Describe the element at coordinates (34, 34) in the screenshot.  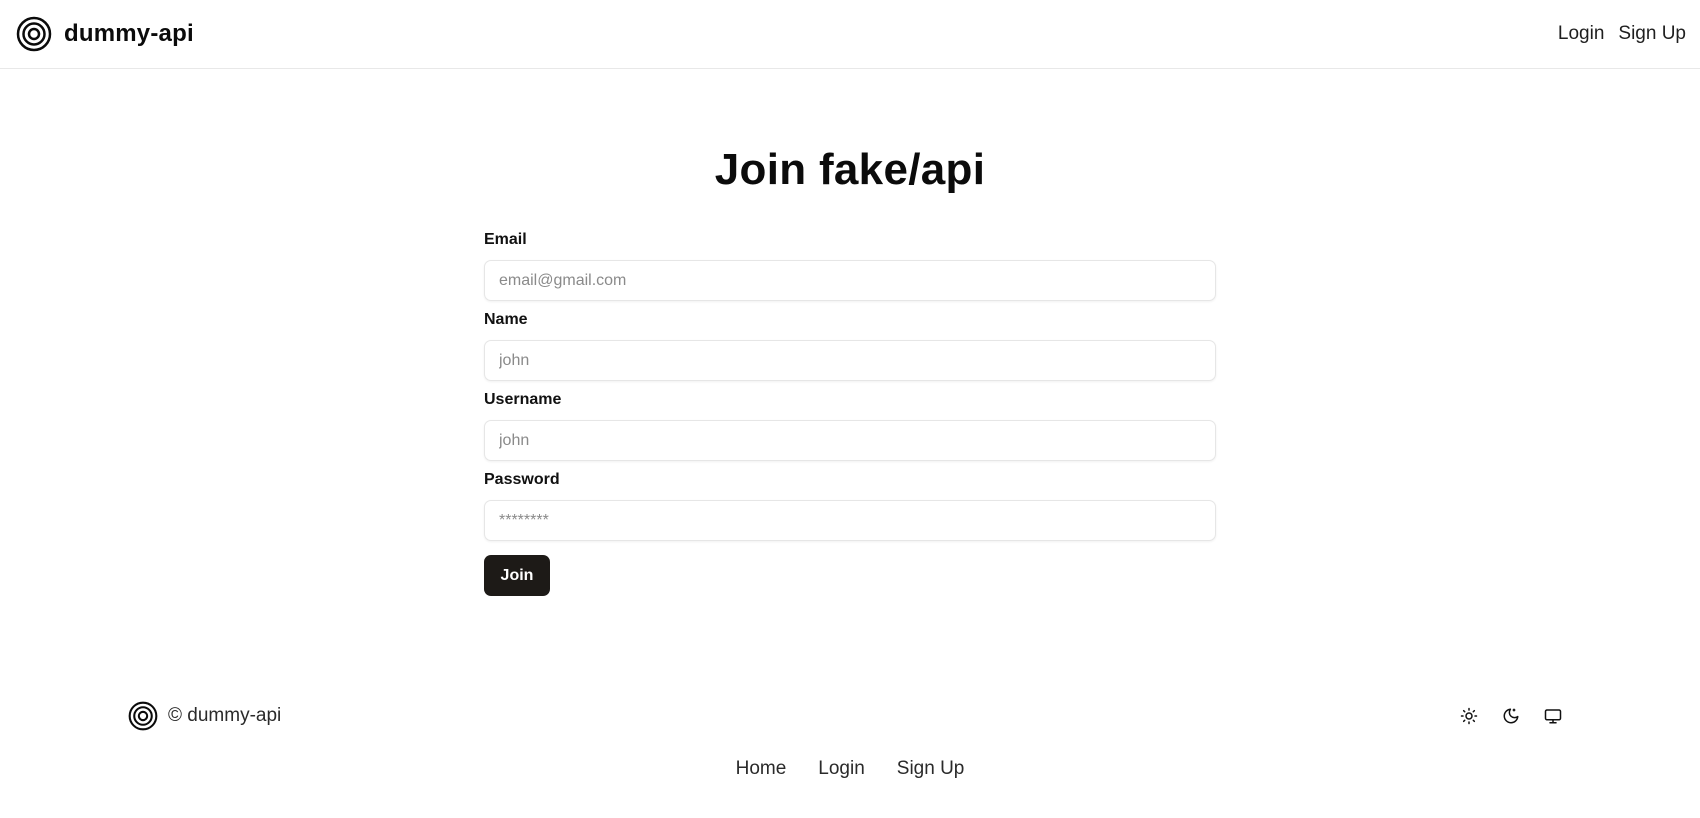
I see `logo-icon` at that location.